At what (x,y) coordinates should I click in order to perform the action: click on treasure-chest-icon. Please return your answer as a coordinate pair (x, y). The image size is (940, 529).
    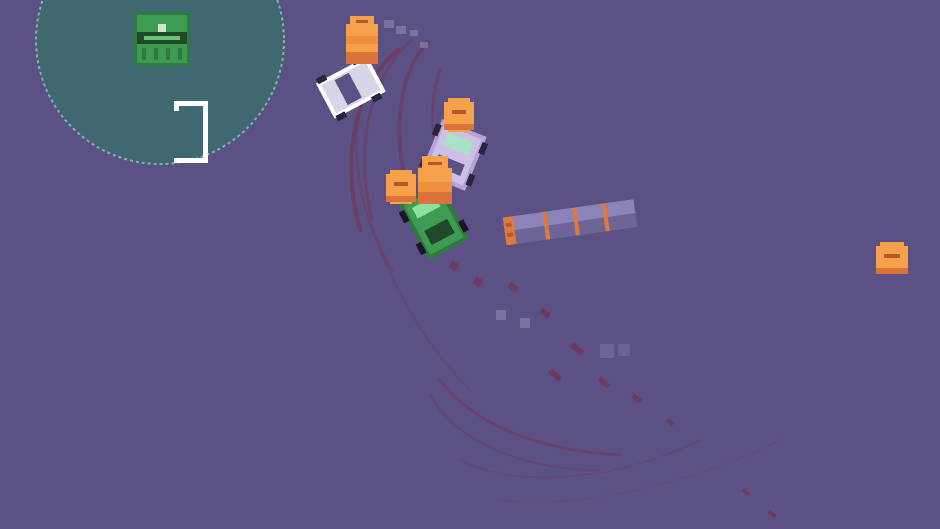
    Looking at the image, I should click on (162, 39).